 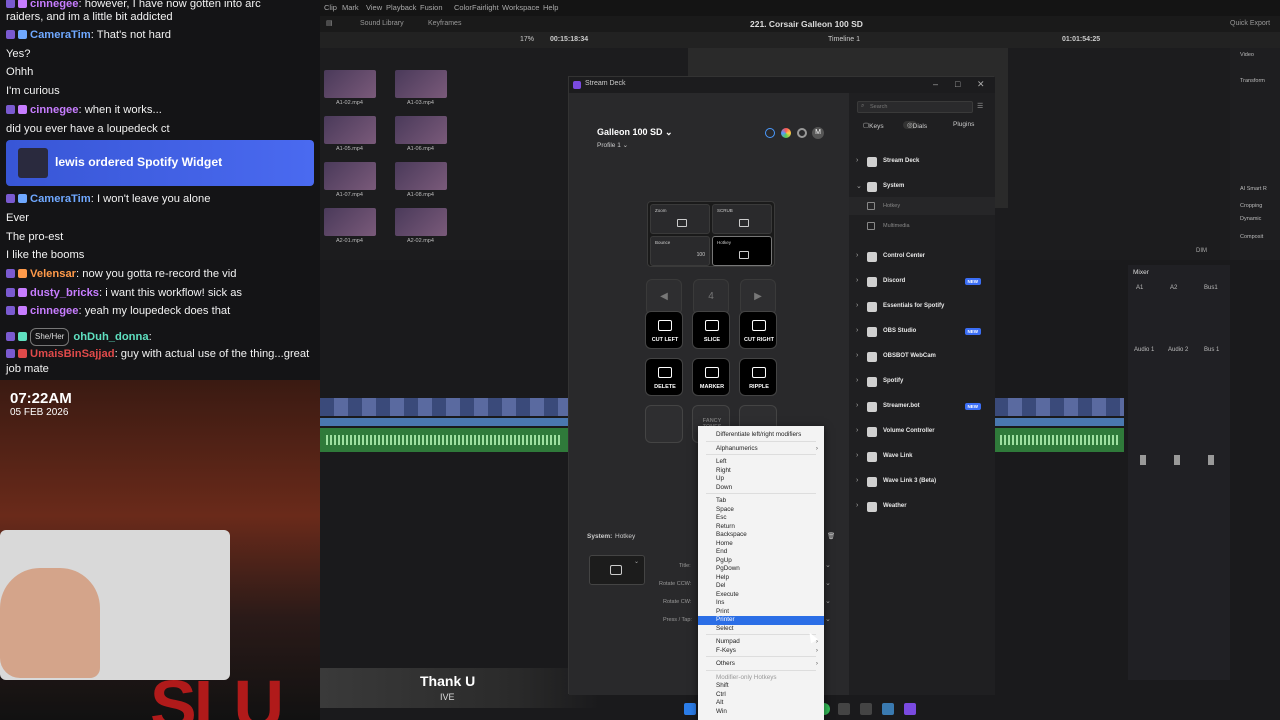 I want to click on plugin-volume-controller: › Volume Controller, so click(x=922, y=432).